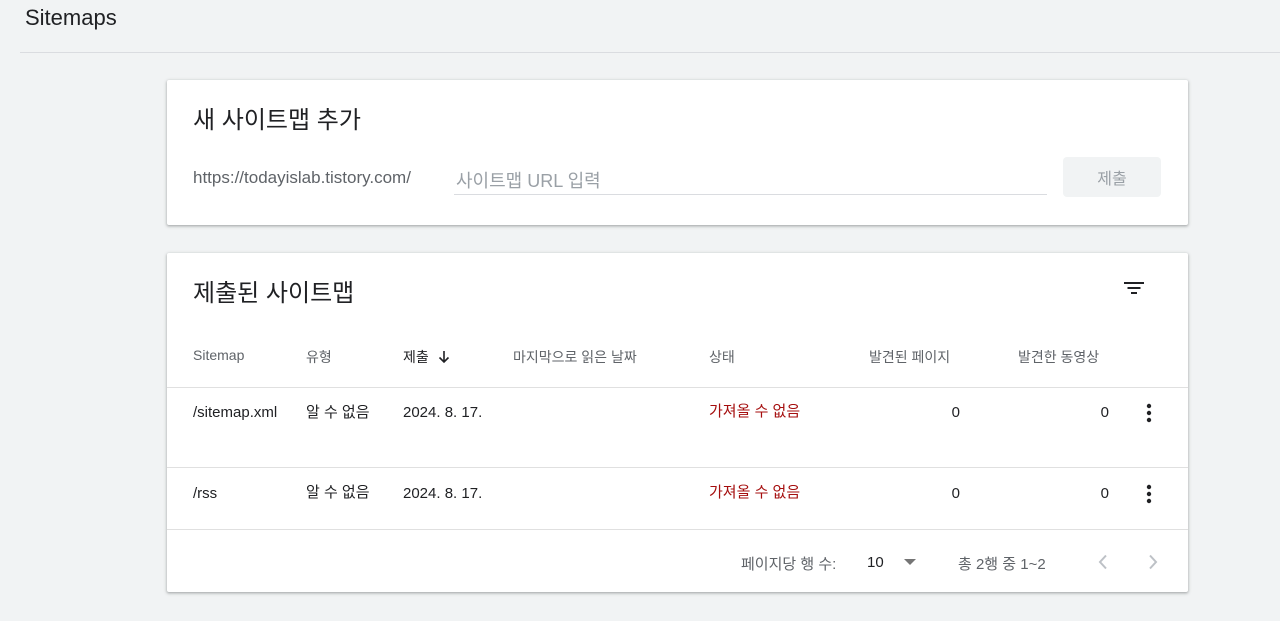  I want to click on header-row-divider, so click(677, 387).